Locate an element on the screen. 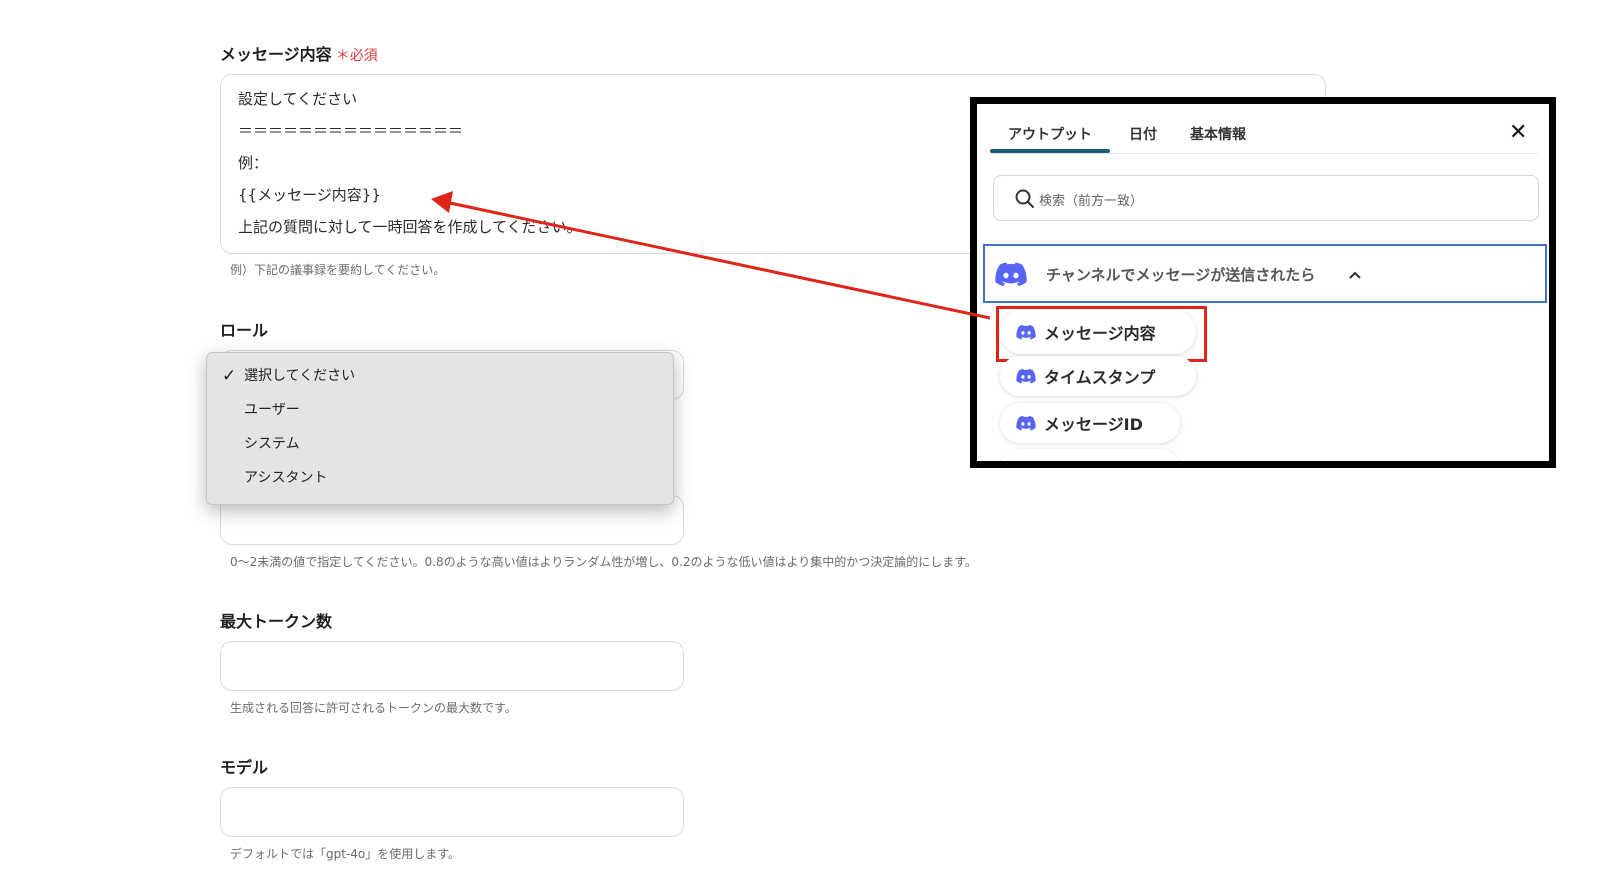 This screenshot has width=1600, height=880. annotation-arrow is located at coordinates (711, 255).